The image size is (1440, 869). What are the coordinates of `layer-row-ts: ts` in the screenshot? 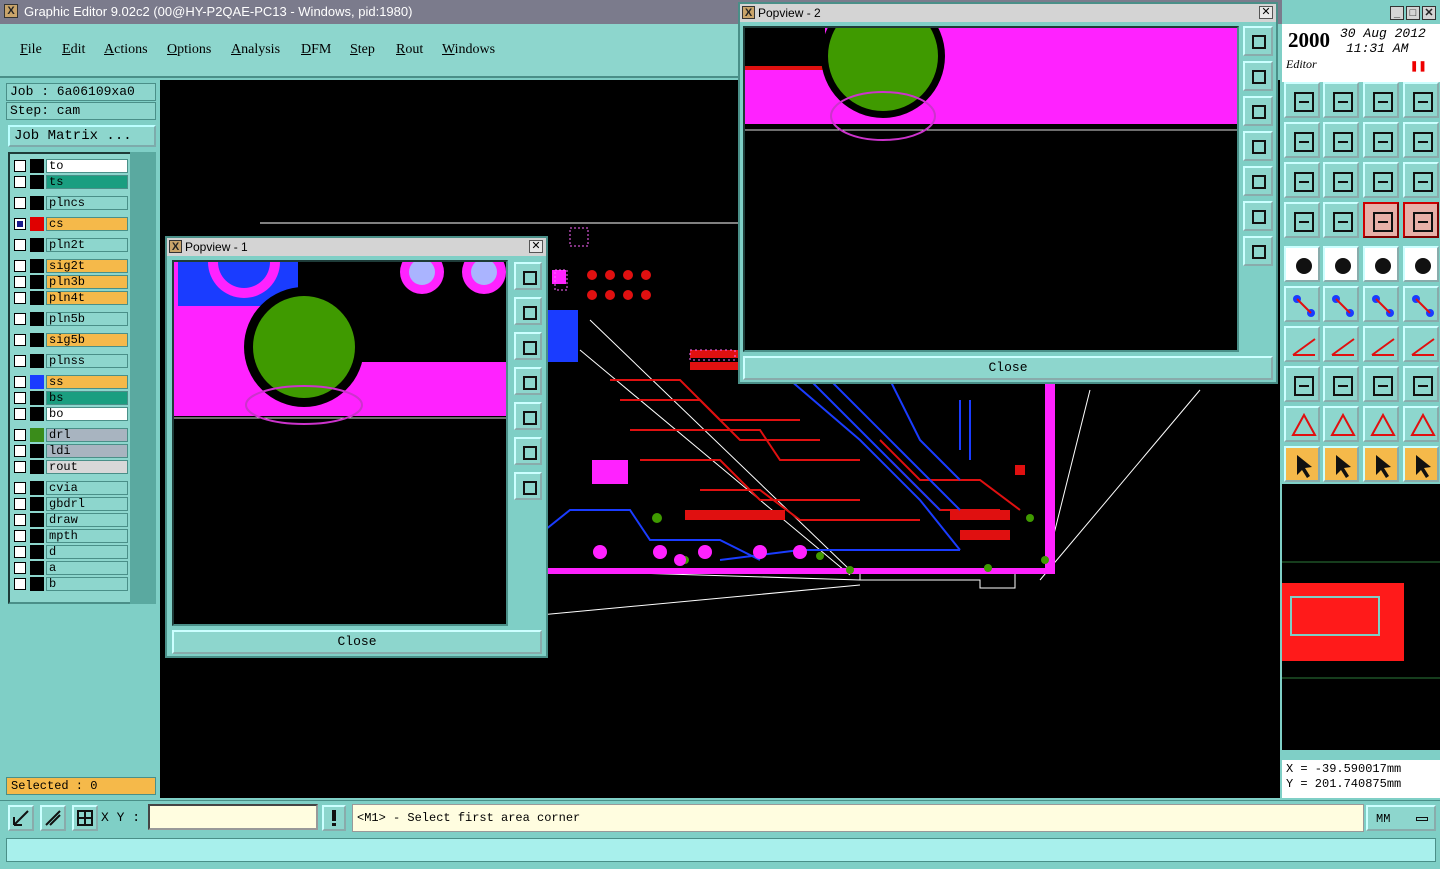 It's located at (71, 182).